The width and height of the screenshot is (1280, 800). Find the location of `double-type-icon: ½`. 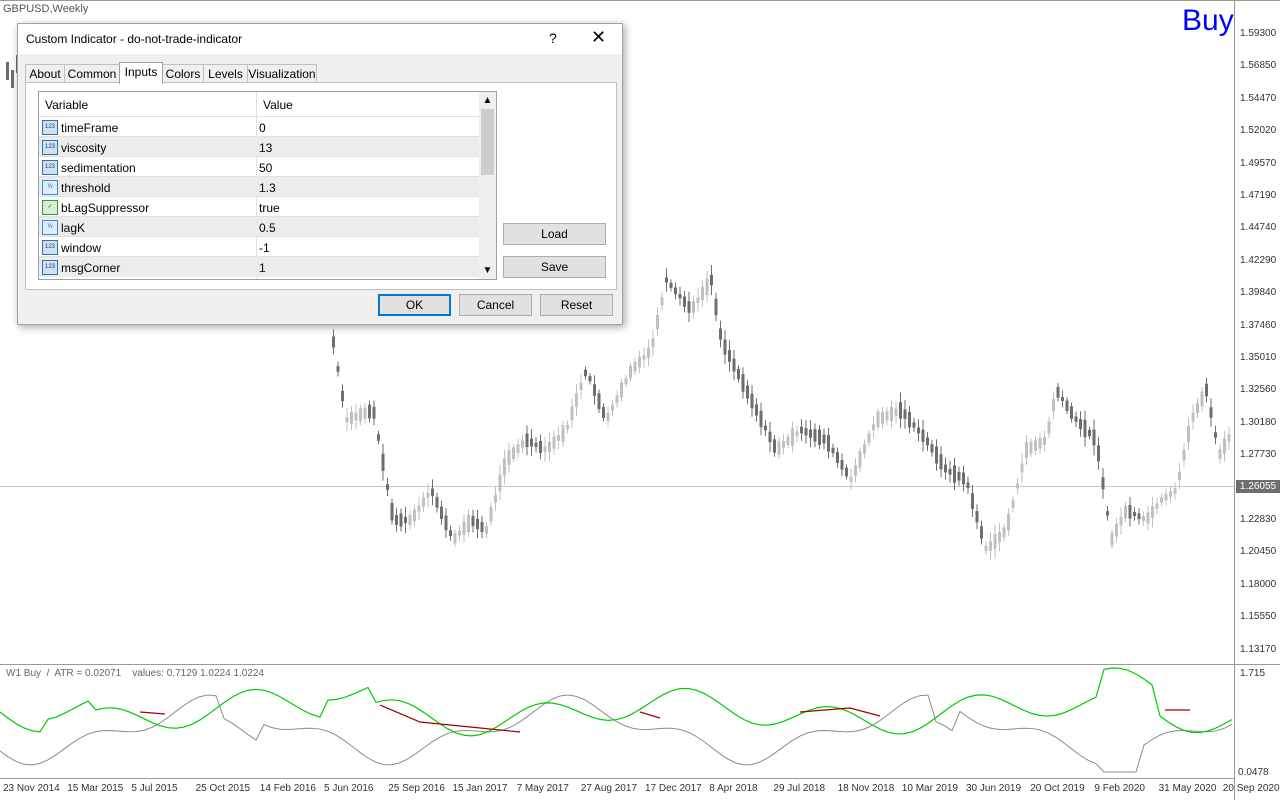

double-type-icon: ½ is located at coordinates (50, 227).